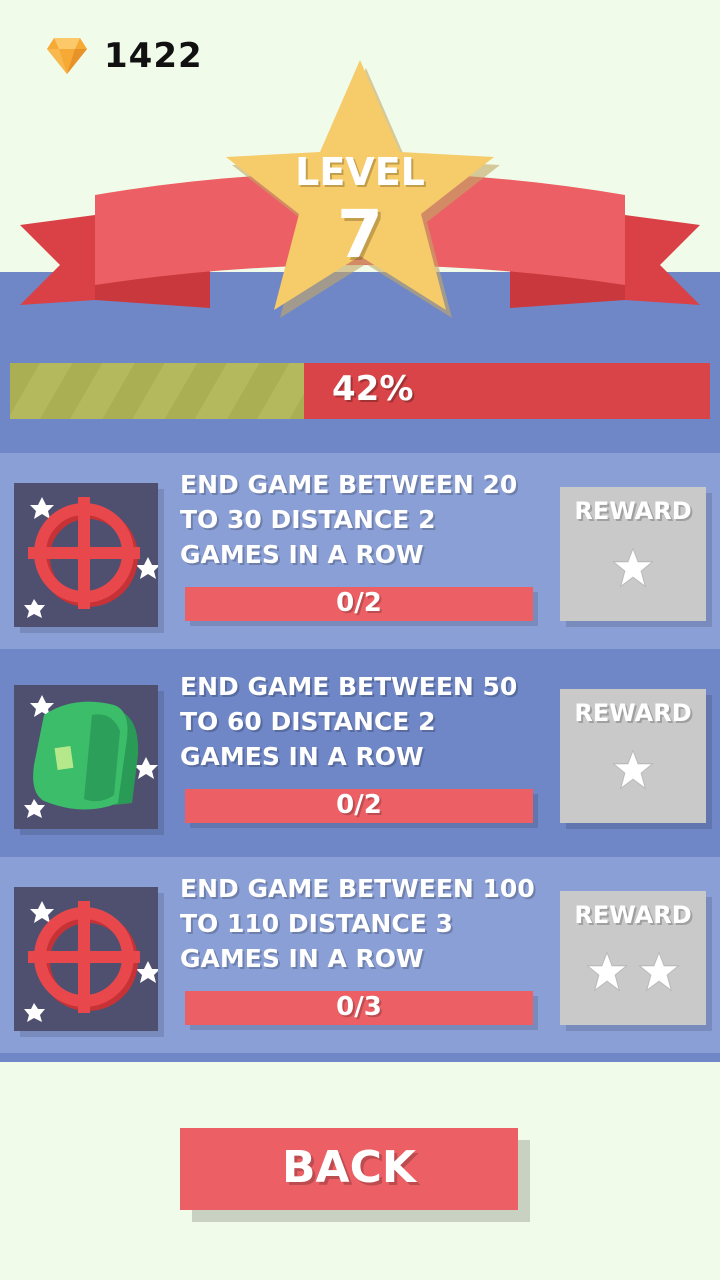 Image resolution: width=720 pixels, height=1280 pixels. I want to click on quest-progress-bar: 0/3, so click(359, 1008).